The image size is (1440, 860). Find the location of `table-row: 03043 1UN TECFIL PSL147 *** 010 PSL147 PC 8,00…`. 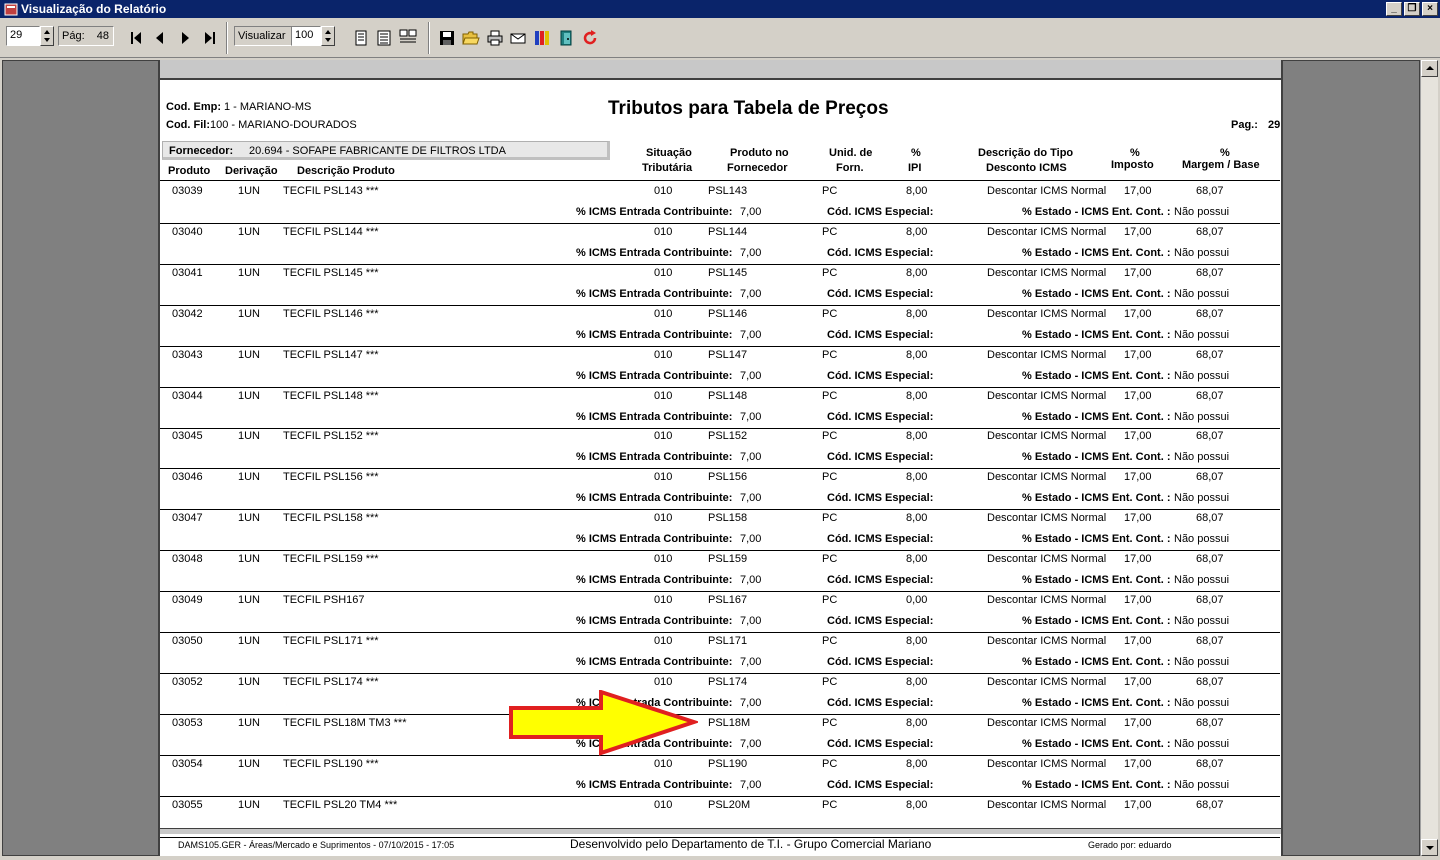

table-row: 03043 1UN TECFIL PSL147 *** 010 PSL147 PC 8,00… is located at coordinates (720, 367).